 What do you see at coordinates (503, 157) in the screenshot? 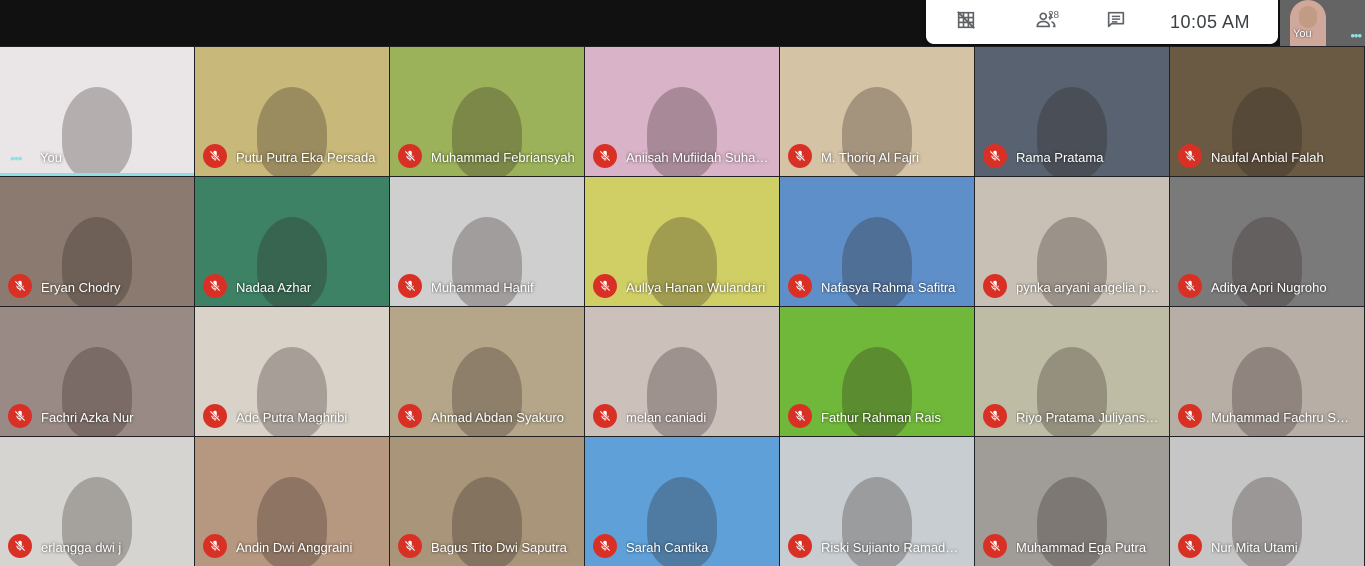
I see `participant-name: Muhammad Febriansyah` at bounding box center [503, 157].